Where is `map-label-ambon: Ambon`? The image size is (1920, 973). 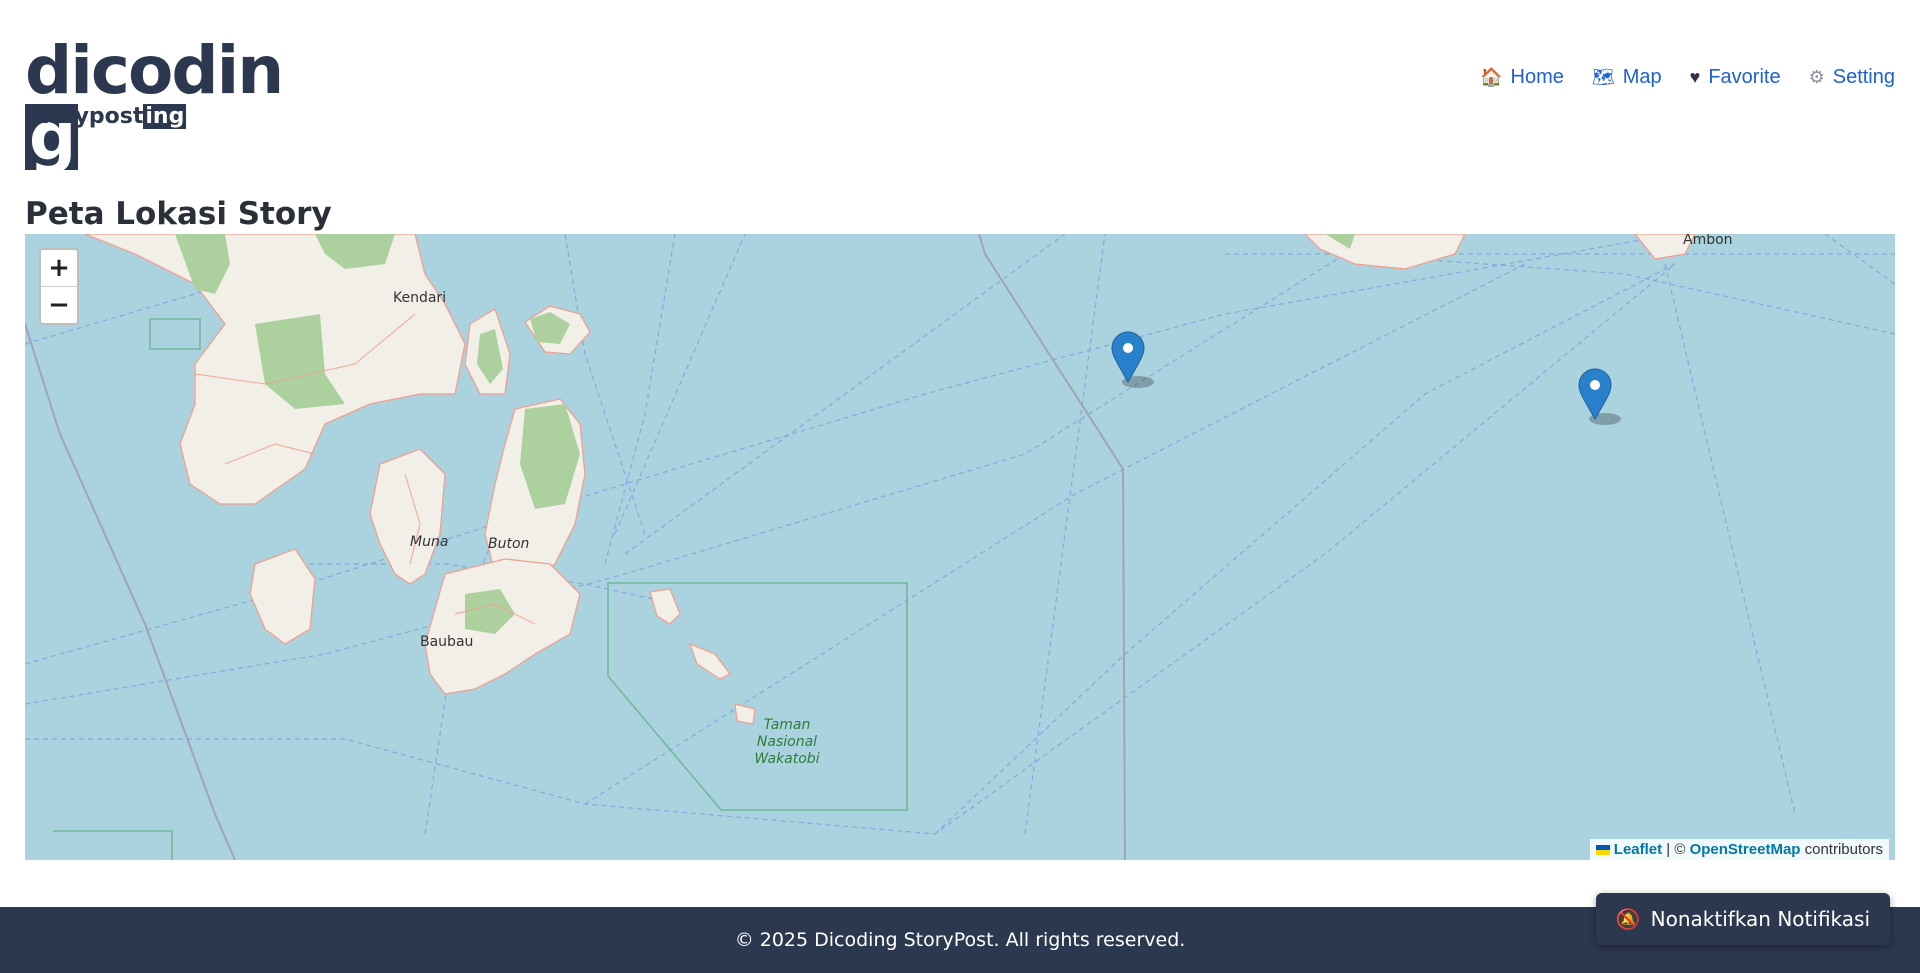
map-label-ambon: Ambon is located at coordinates (1708, 241).